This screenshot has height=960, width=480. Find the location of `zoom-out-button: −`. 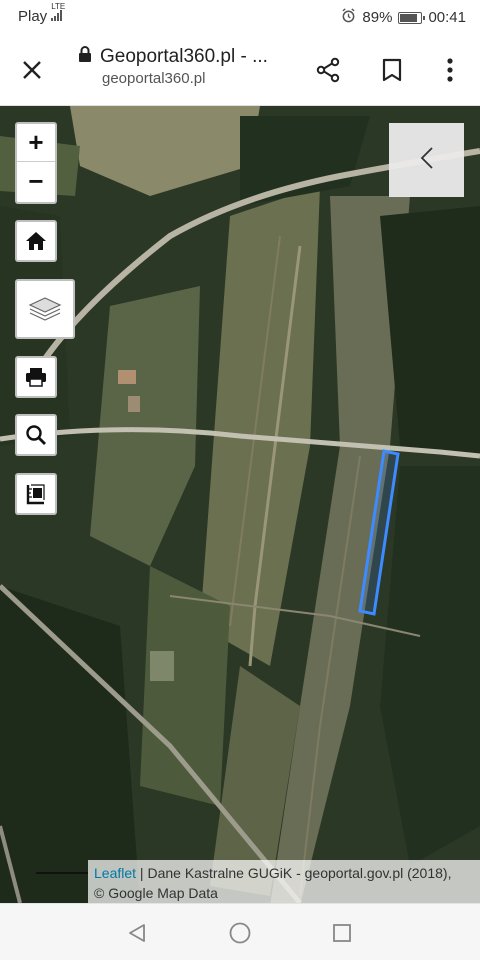

zoom-out-button: − is located at coordinates (36, 181).